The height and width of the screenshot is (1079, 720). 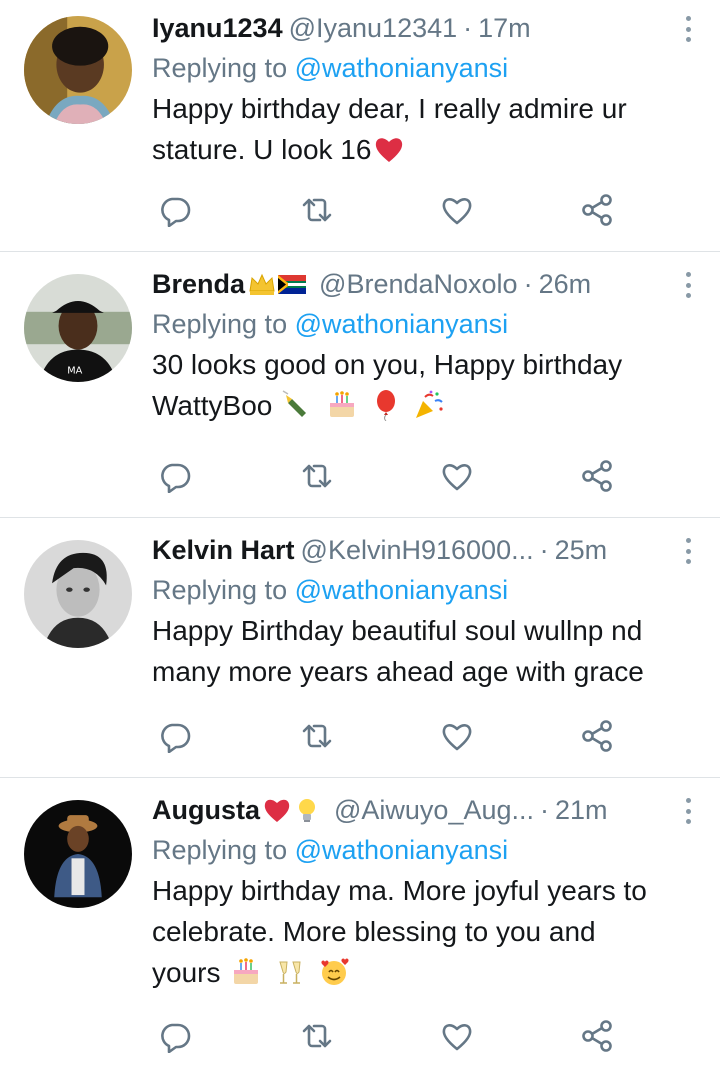 What do you see at coordinates (504, 28) in the screenshot?
I see `timestamp: 17m` at bounding box center [504, 28].